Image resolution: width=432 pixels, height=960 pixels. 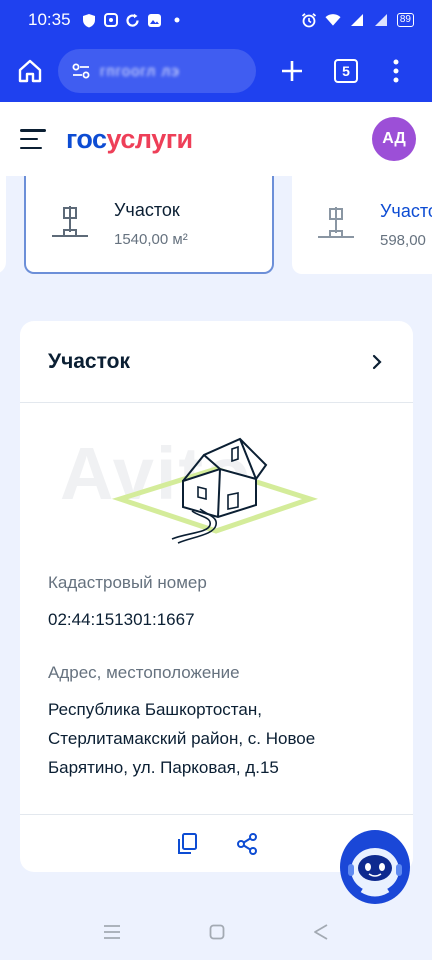 I want to click on system-navigation-bar, so click(x=216, y=934).